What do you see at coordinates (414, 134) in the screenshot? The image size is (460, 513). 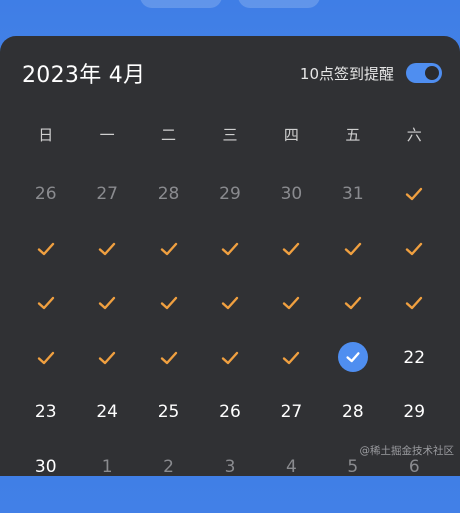 I see `weekday-label: 六` at bounding box center [414, 134].